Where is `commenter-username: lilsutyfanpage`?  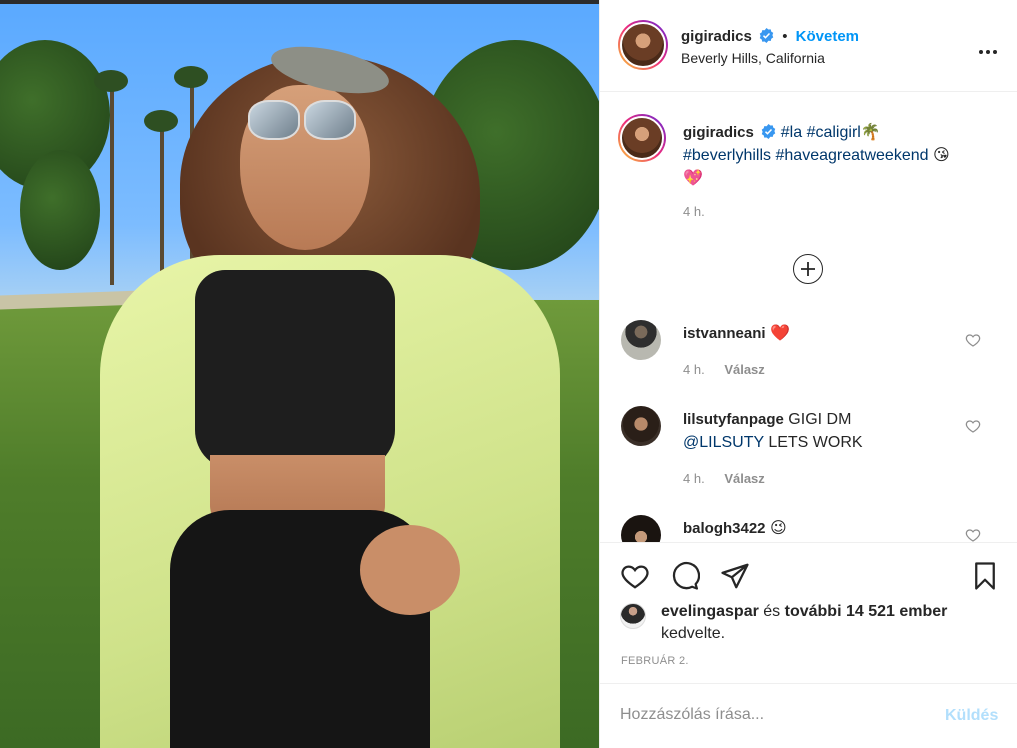
commenter-username: lilsutyfanpage is located at coordinates (733, 419).